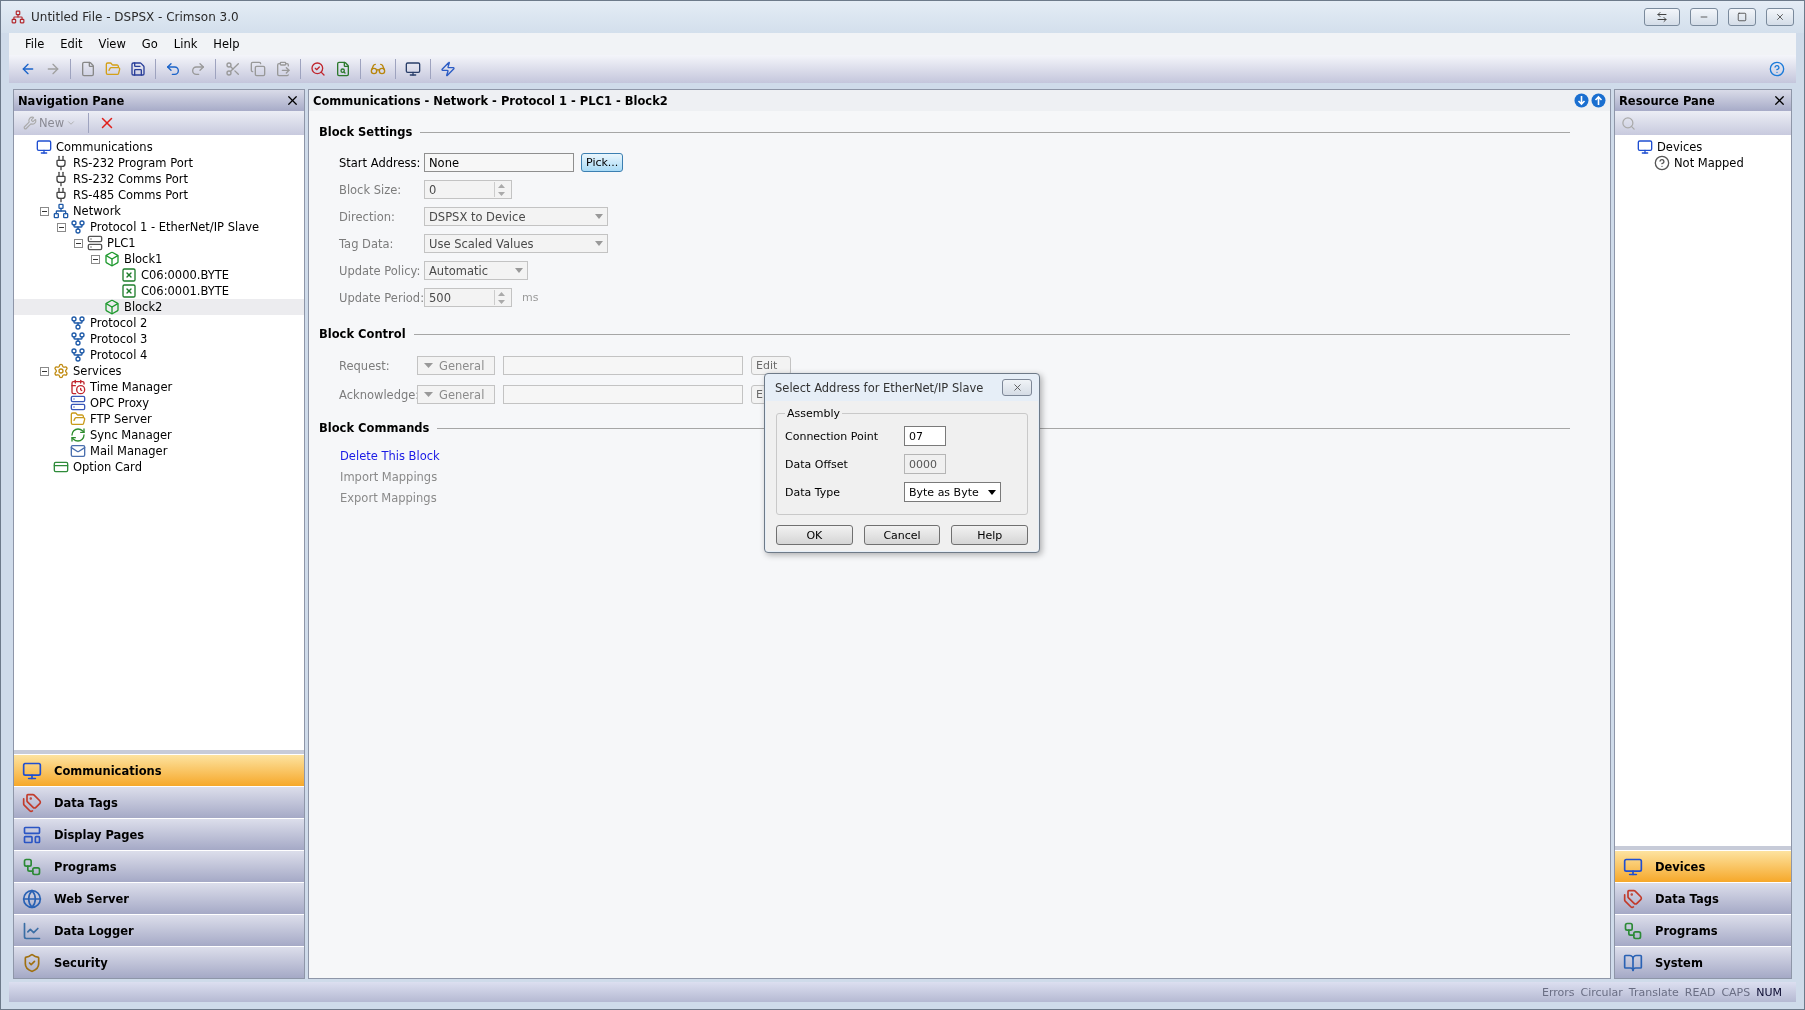 This screenshot has width=1805, height=1010. I want to click on calendar-clock-icon, so click(78, 387).